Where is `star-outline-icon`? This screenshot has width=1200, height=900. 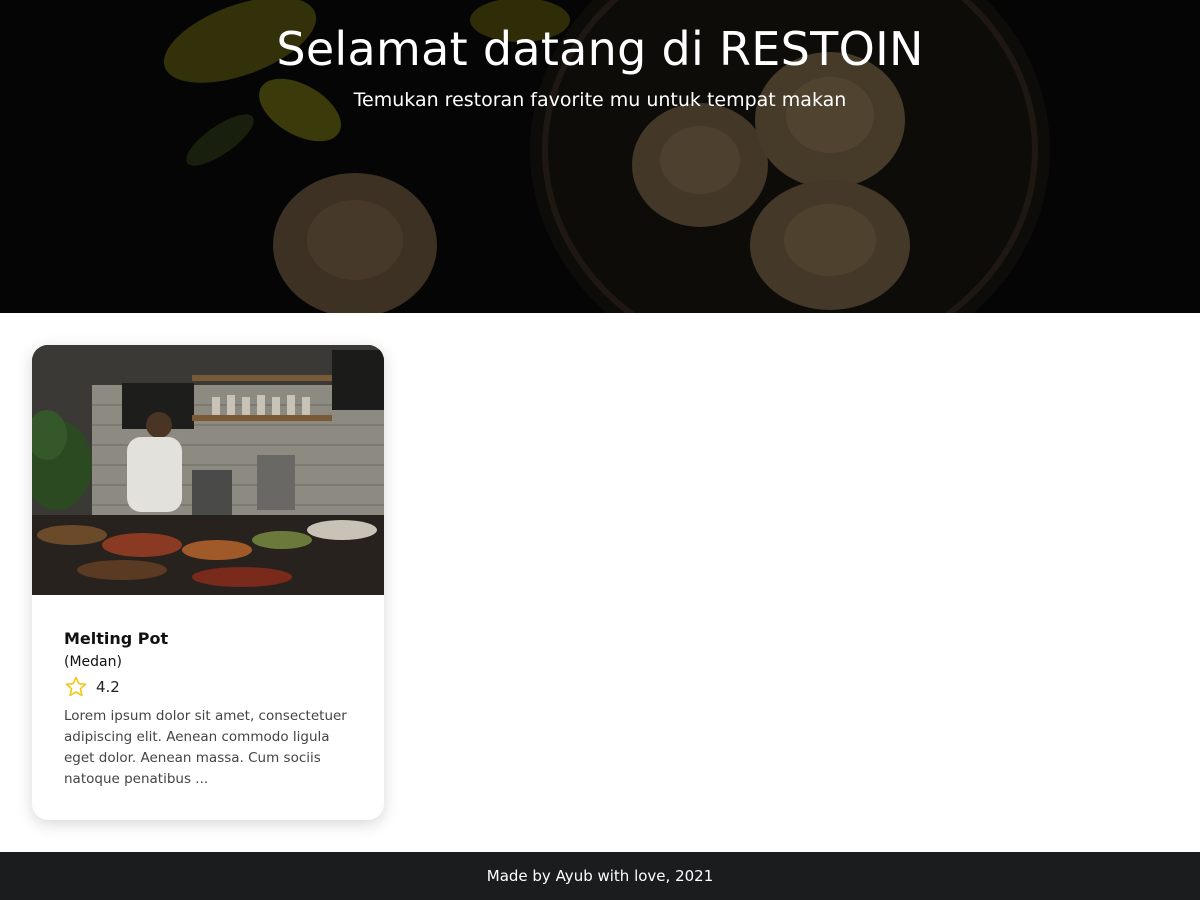
star-outline-icon is located at coordinates (76, 687).